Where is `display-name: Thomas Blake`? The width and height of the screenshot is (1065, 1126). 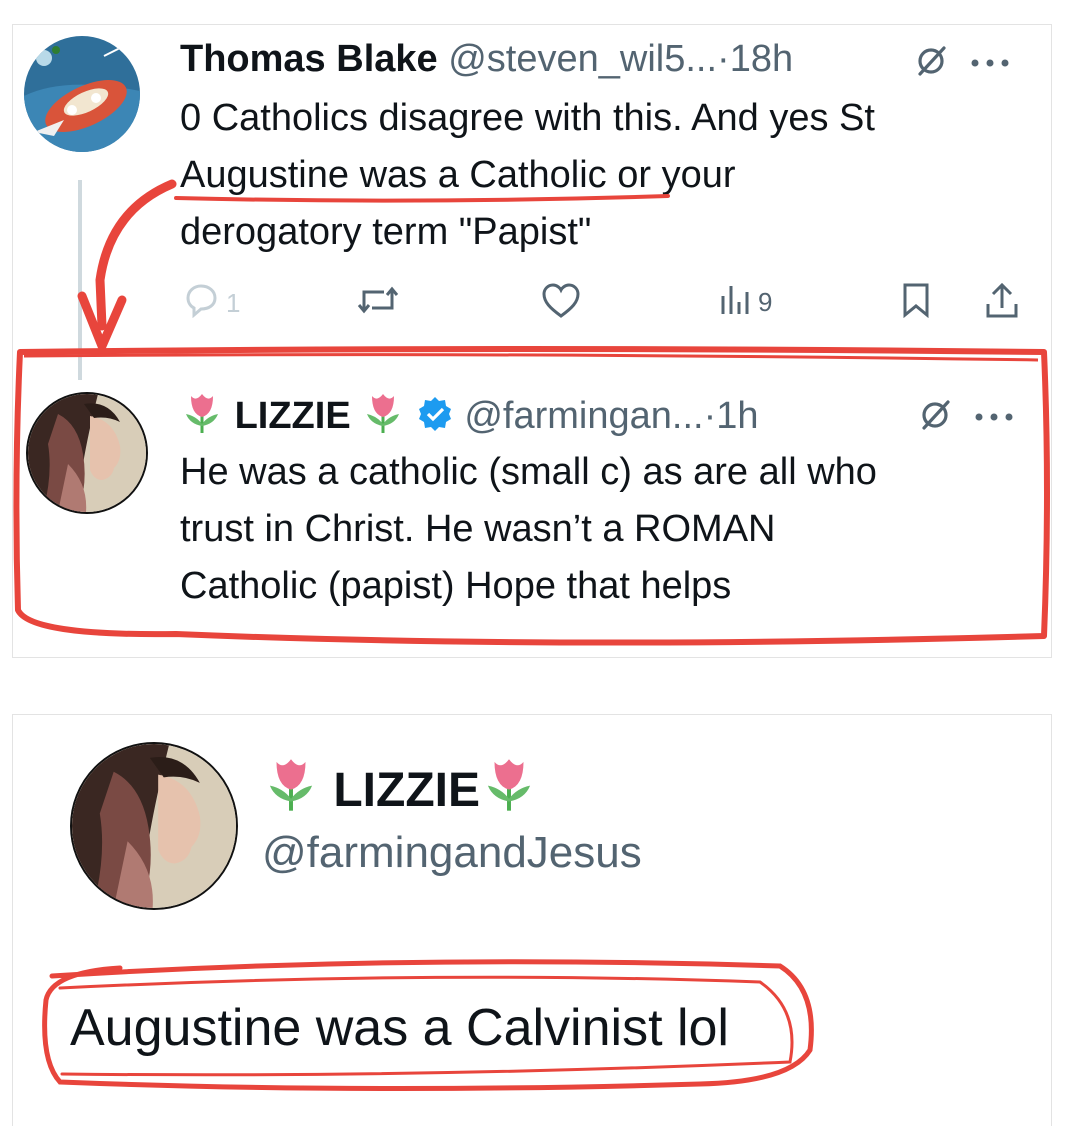 display-name: Thomas Blake is located at coordinates (309, 59).